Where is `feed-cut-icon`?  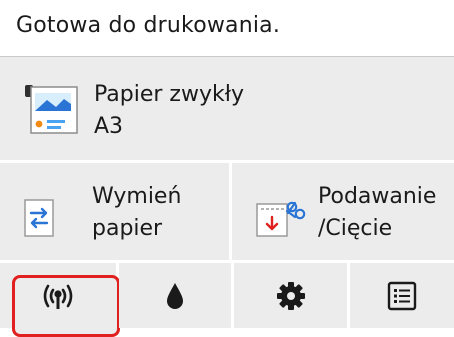
feed-cut-icon is located at coordinates (281, 219).